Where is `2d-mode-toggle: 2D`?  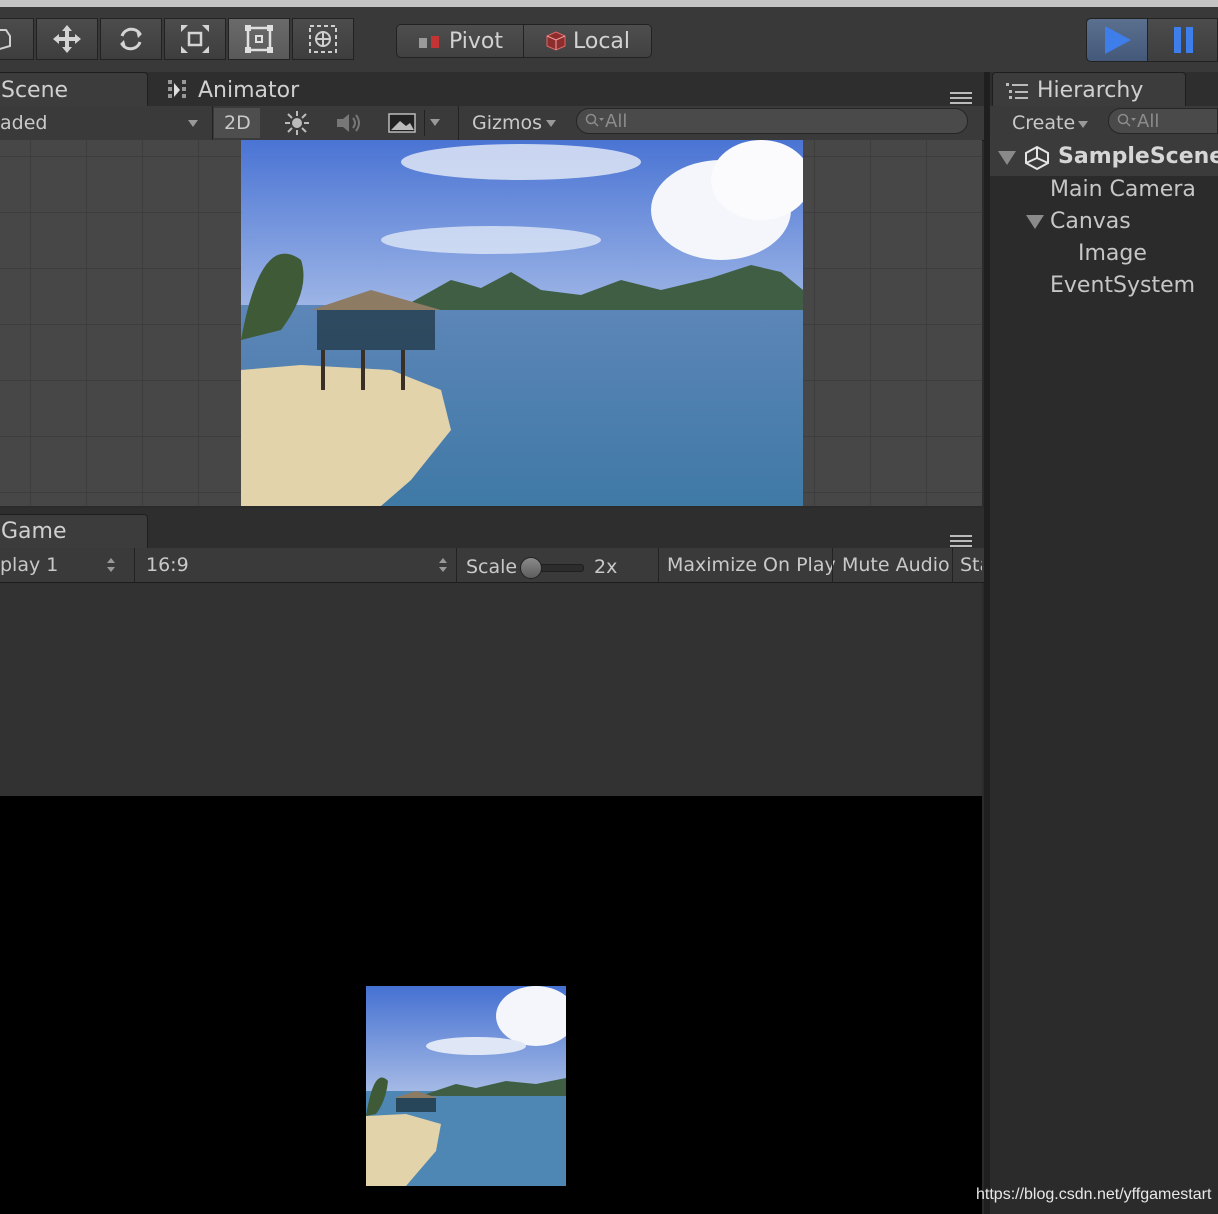
2d-mode-toggle: 2D is located at coordinates (237, 123).